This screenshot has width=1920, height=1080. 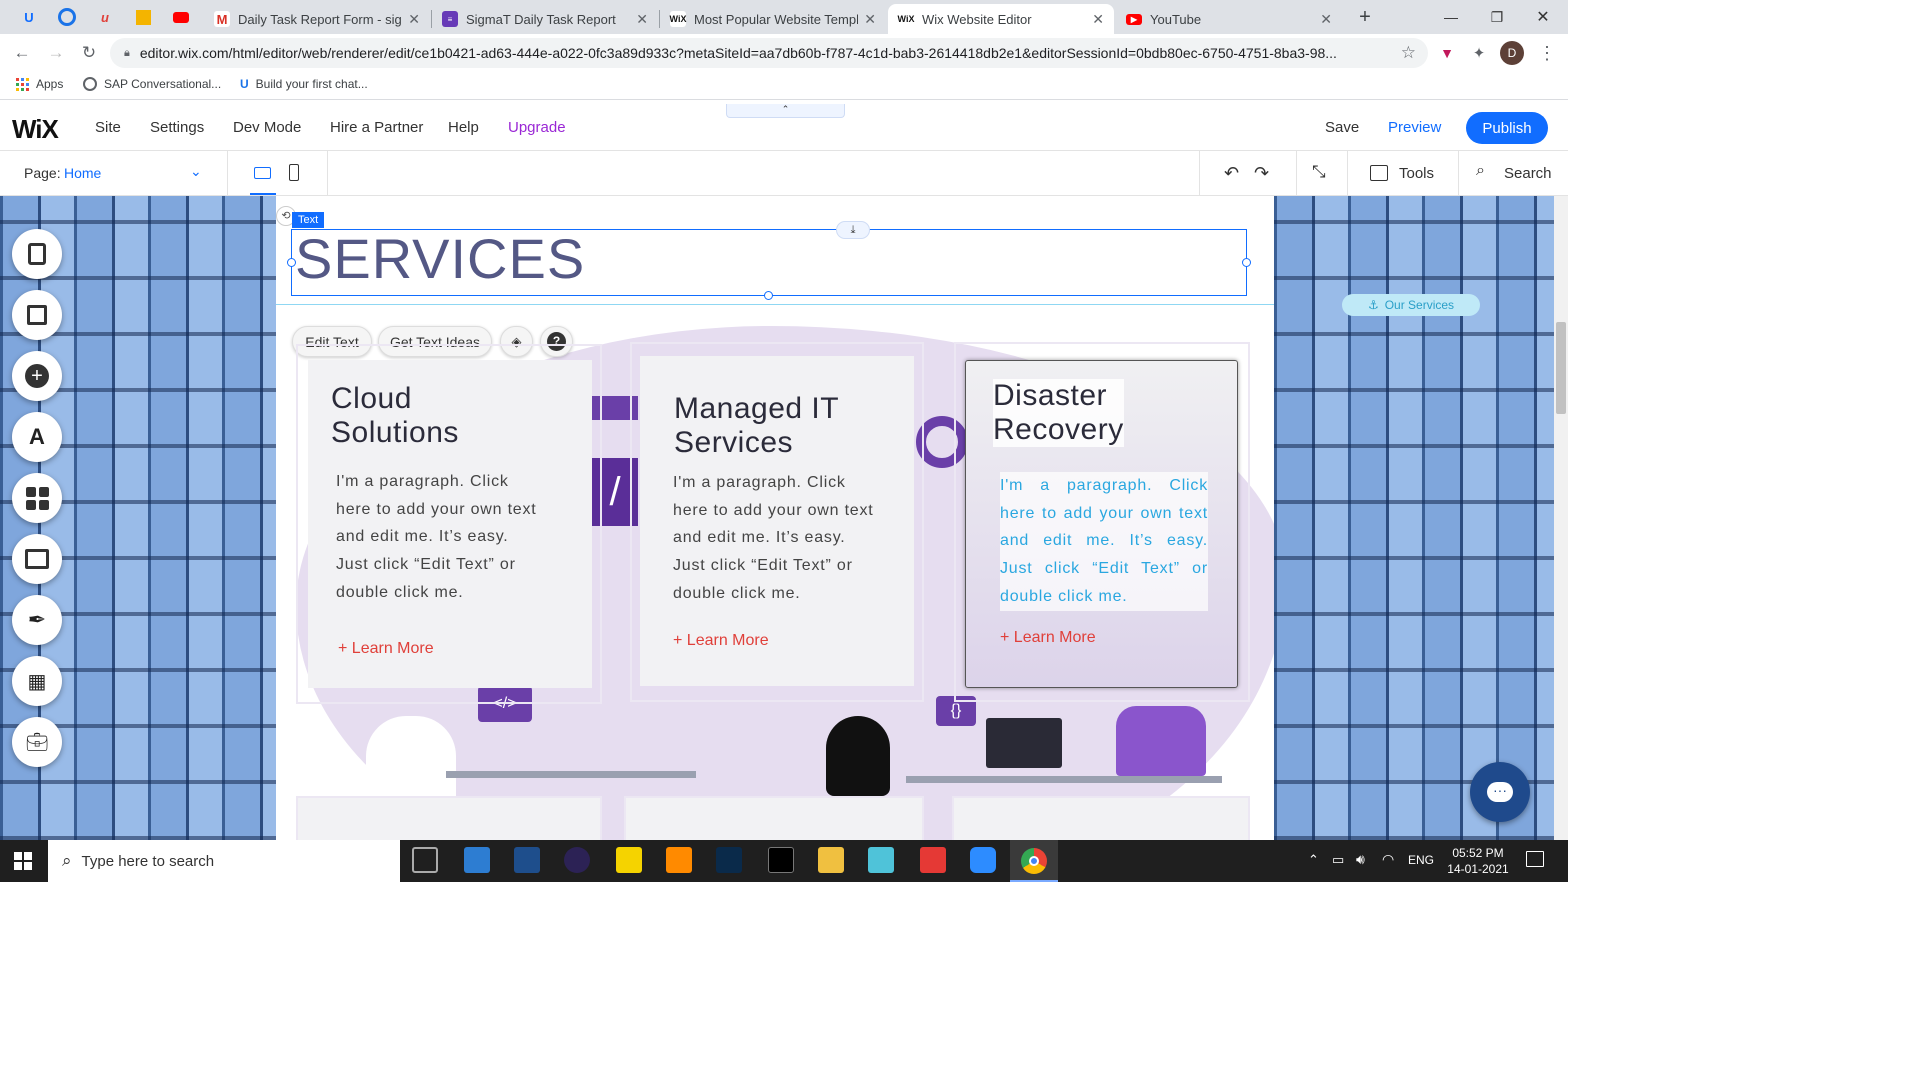 I want to click on search-button: Search, so click(x=1528, y=173).